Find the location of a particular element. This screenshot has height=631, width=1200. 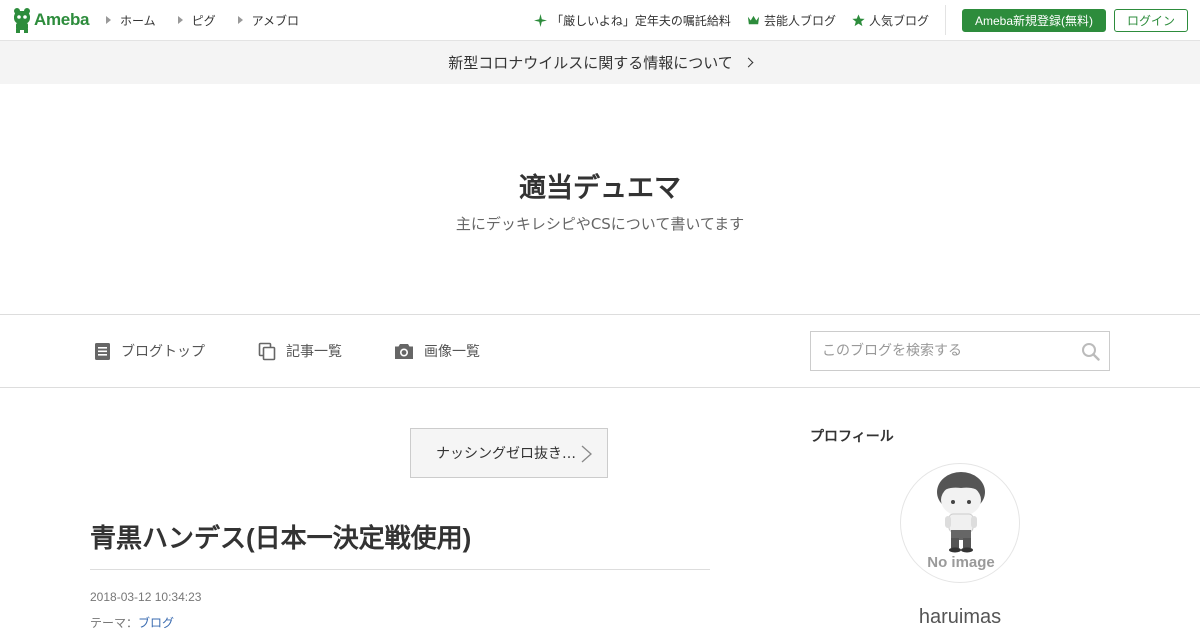

search-button is located at coordinates (1090, 351).